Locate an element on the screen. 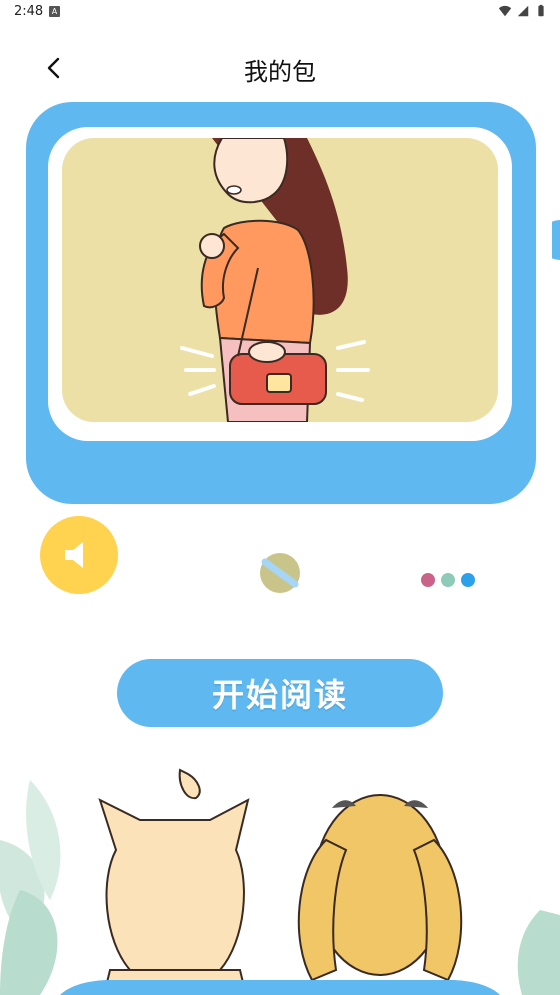  sound-button is located at coordinates (79, 555).